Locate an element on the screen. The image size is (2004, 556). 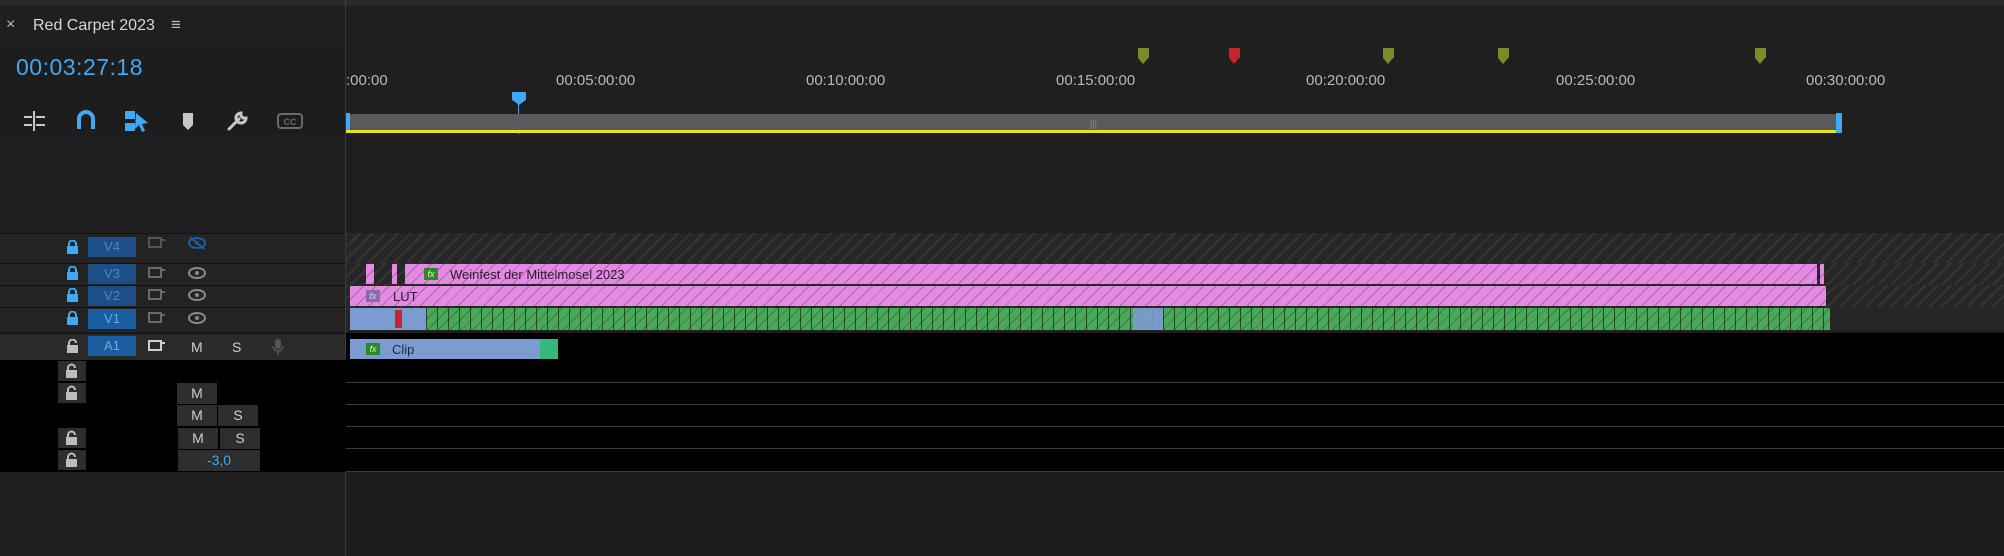
track-row-a1 is located at coordinates (1175, 346).